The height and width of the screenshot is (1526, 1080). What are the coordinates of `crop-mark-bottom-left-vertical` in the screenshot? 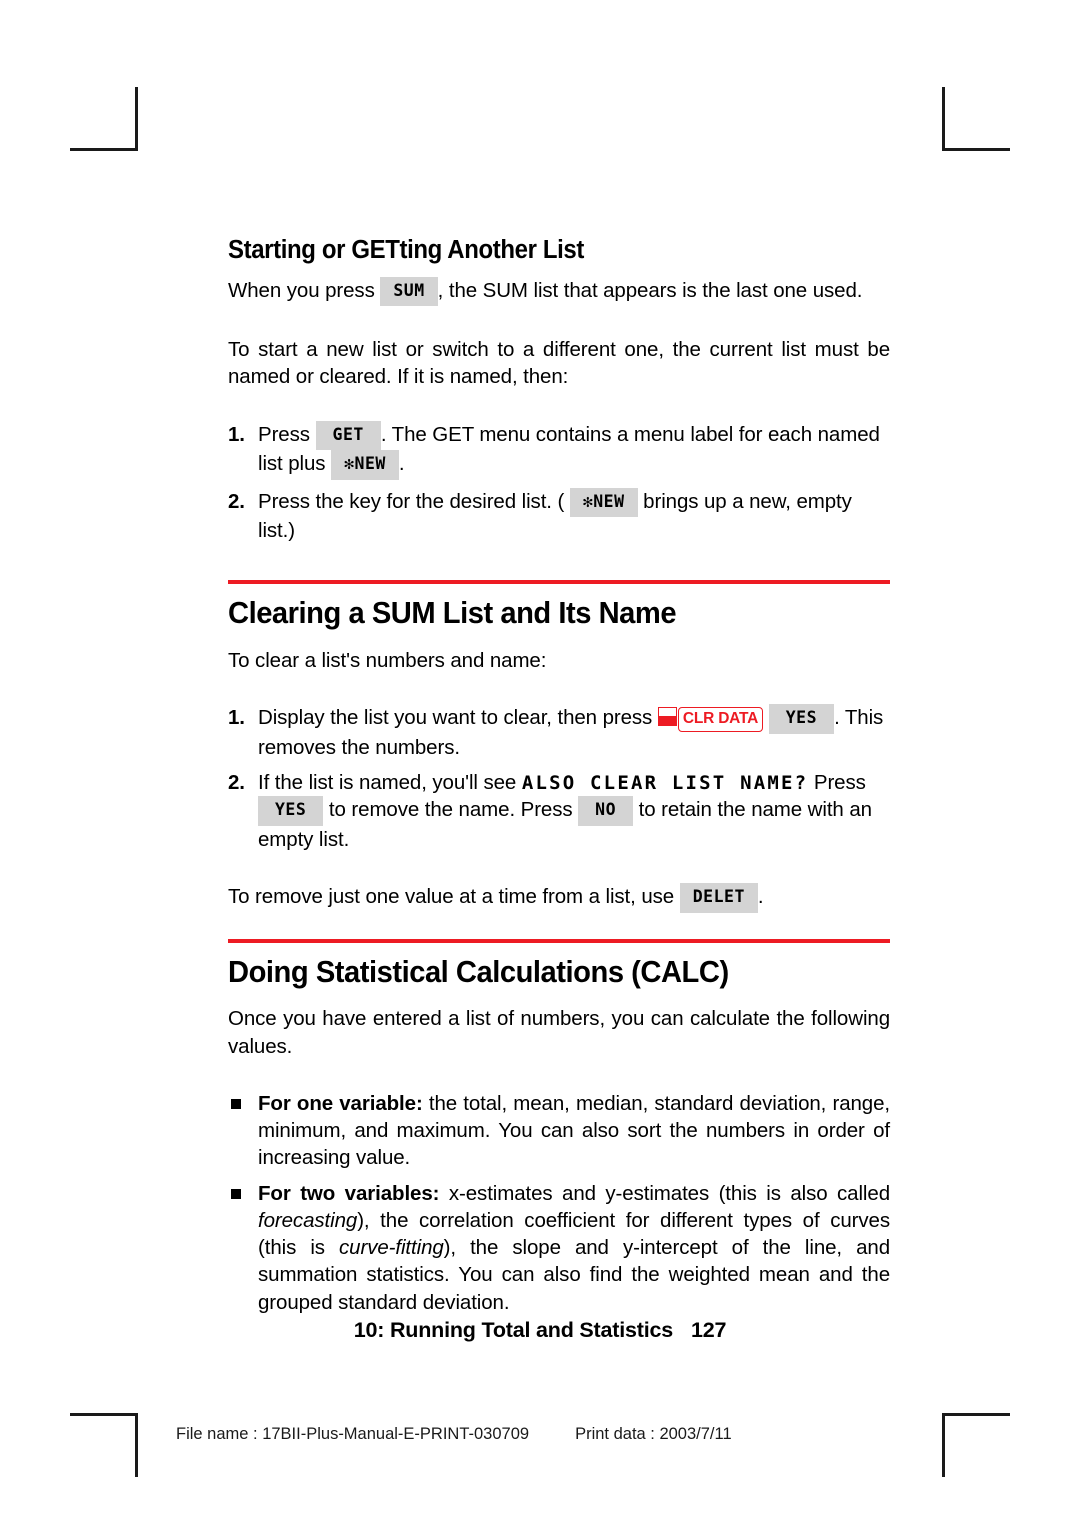 It's located at (136, 1445).